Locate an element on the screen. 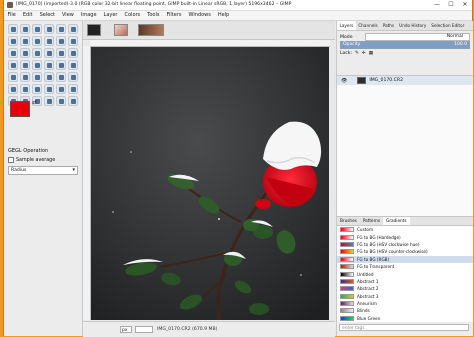  tab-selection-editor: Selection Editor is located at coordinates (448, 25).